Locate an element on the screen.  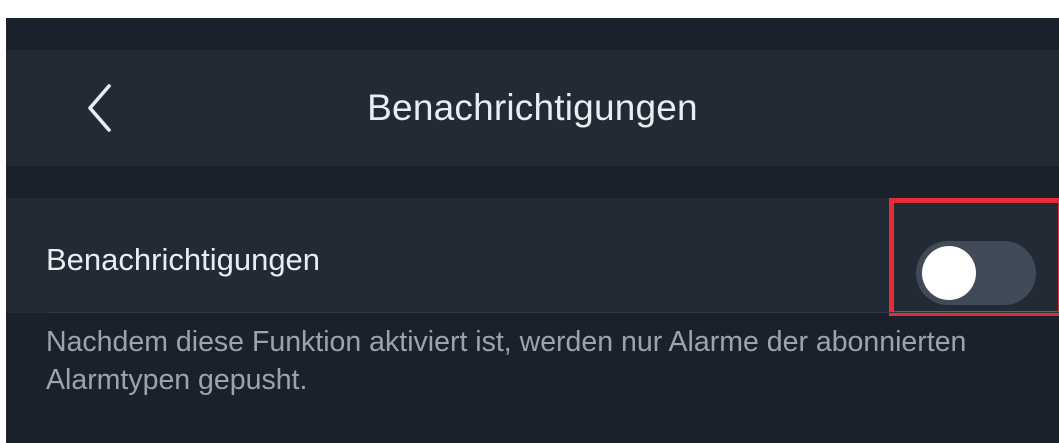
back-button is located at coordinates (100, 108).